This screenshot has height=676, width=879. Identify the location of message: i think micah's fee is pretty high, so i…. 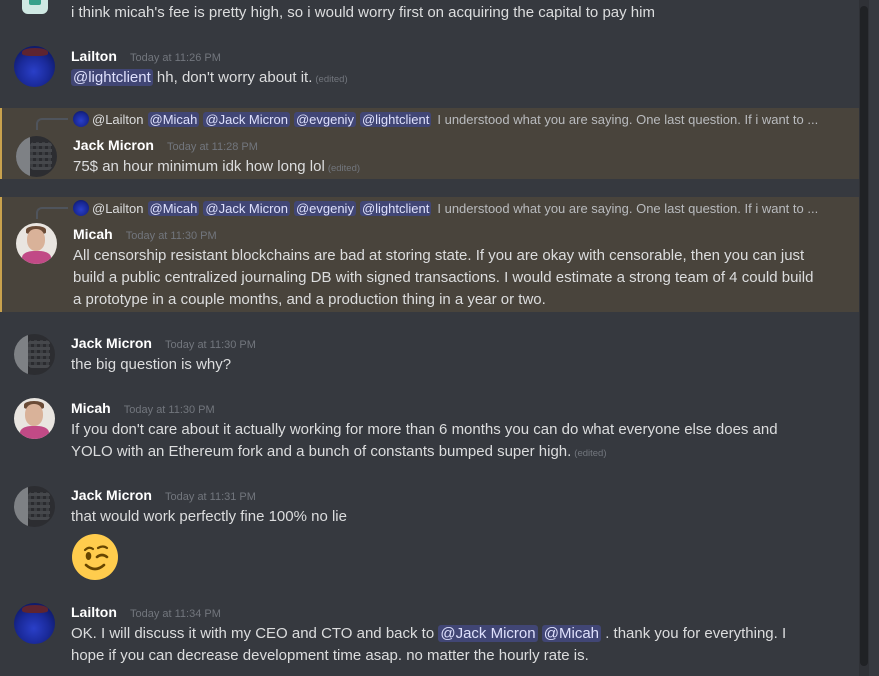
(434, 15).